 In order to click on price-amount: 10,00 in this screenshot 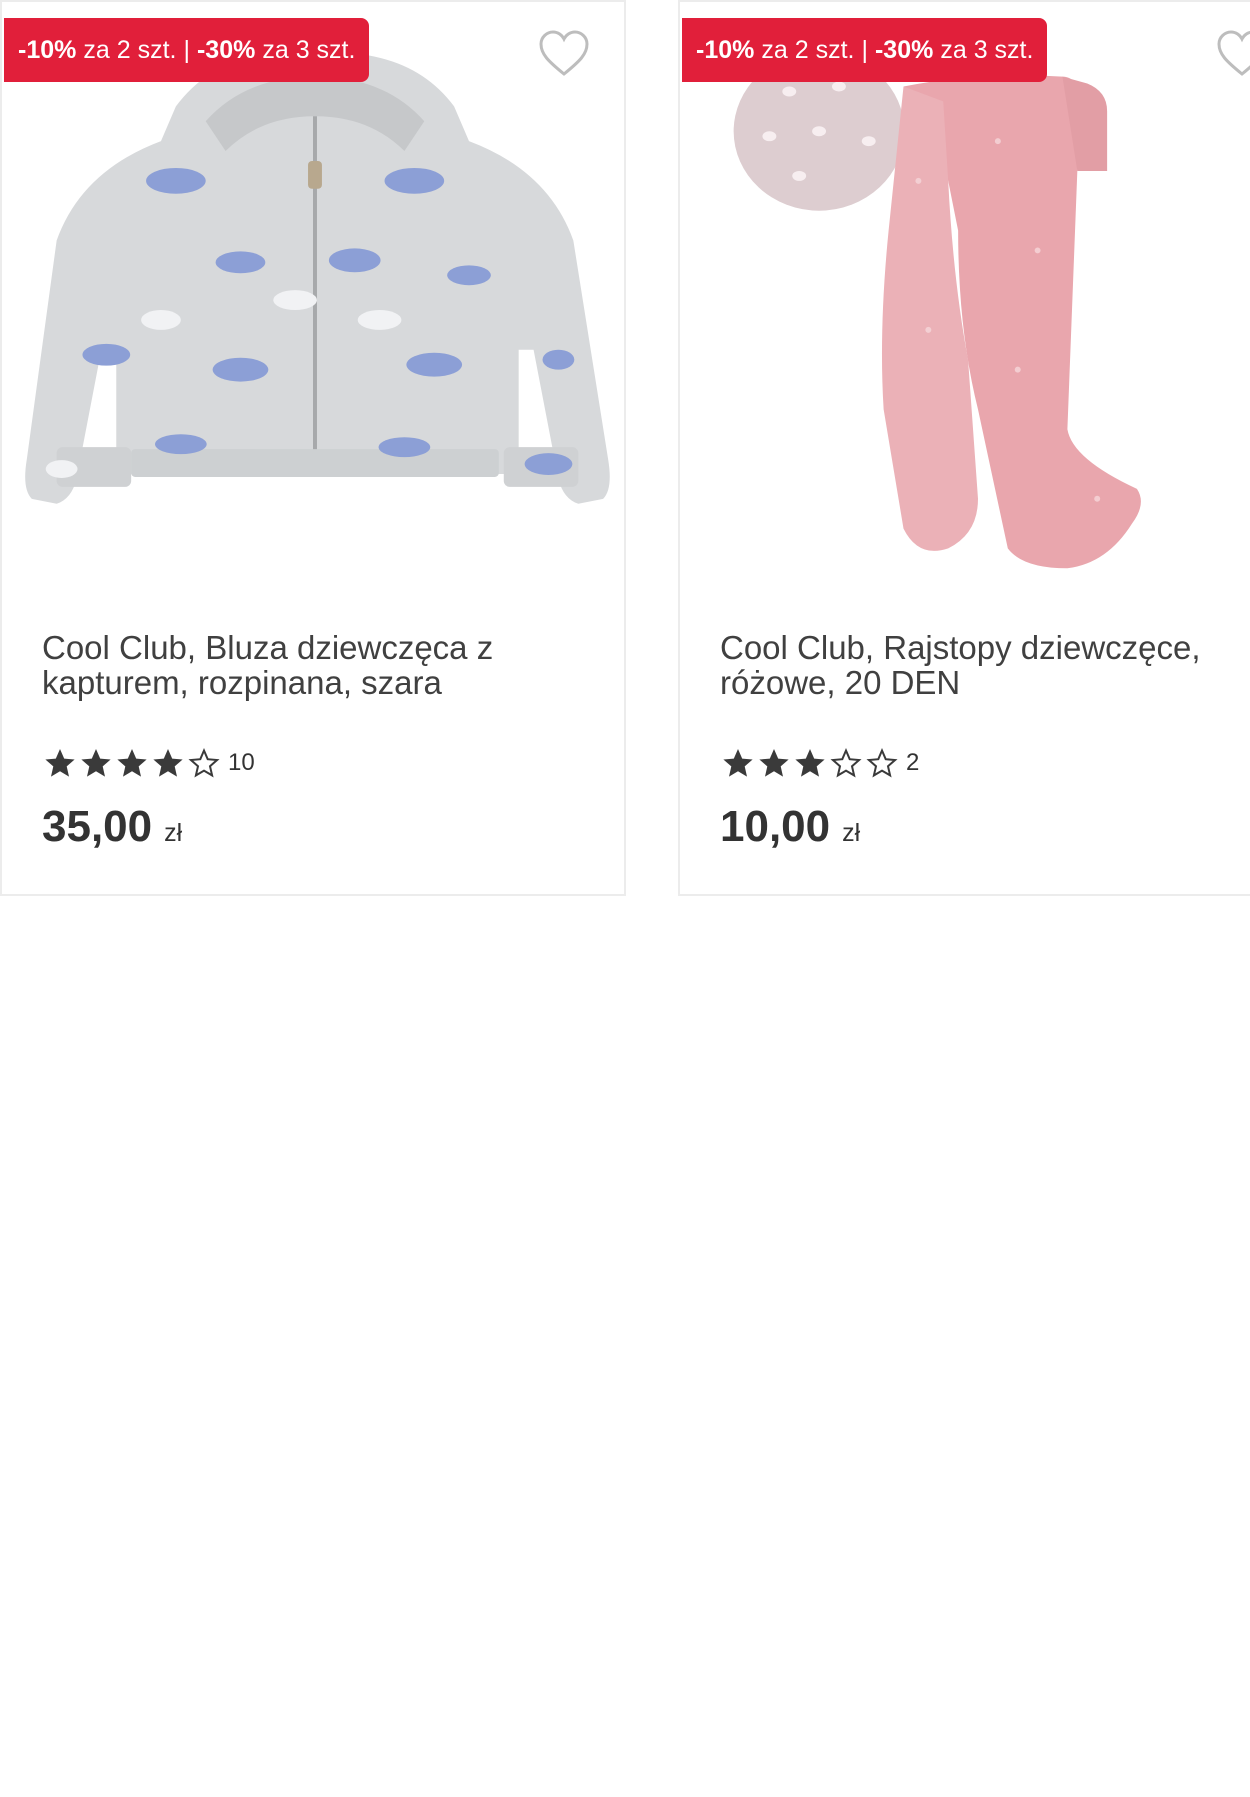, I will do `click(775, 826)`.